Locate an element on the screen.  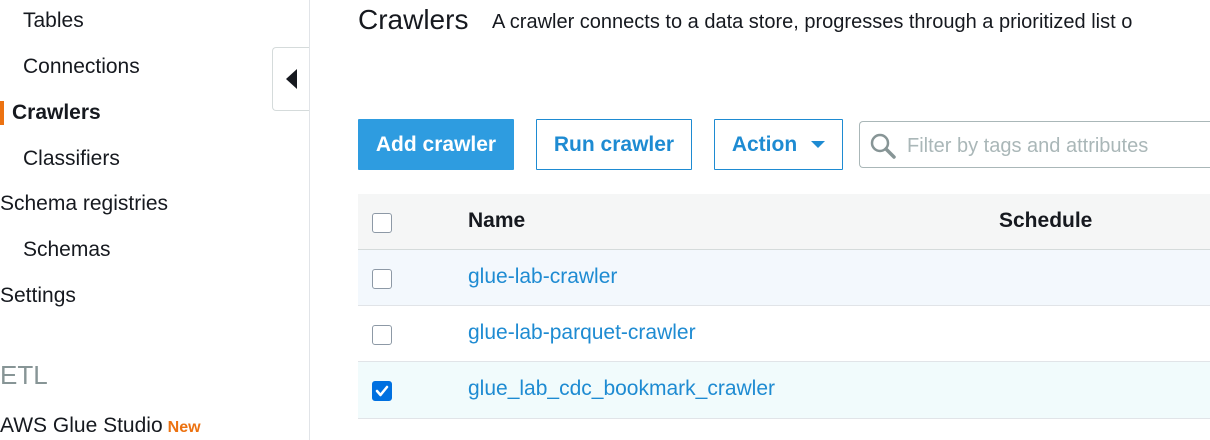
select-all-checkbox is located at coordinates (382, 223).